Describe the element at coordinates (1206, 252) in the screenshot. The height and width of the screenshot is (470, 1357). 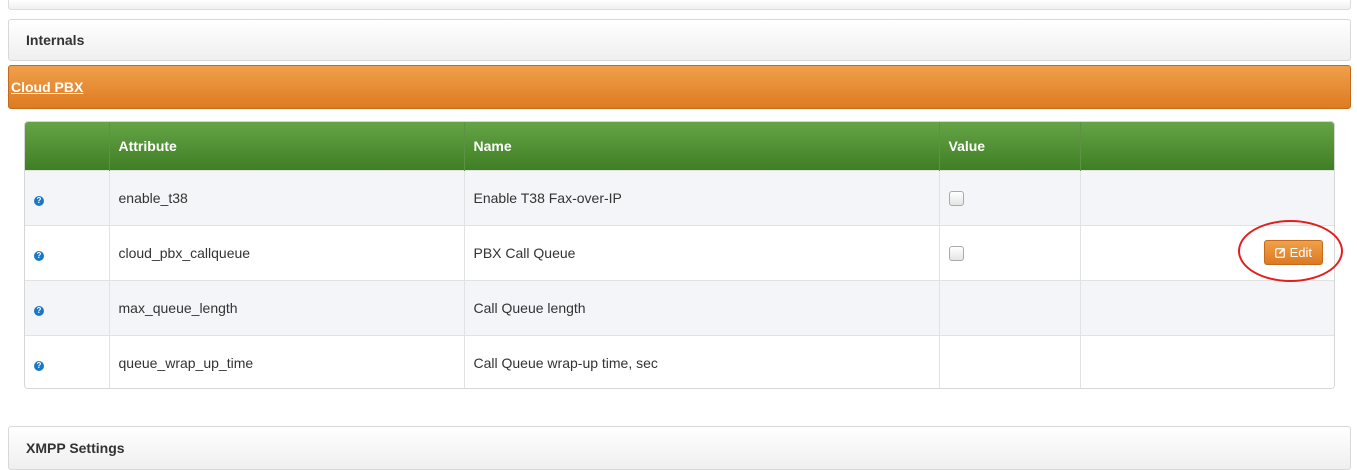
I see `actions-cell: Edit` at that location.